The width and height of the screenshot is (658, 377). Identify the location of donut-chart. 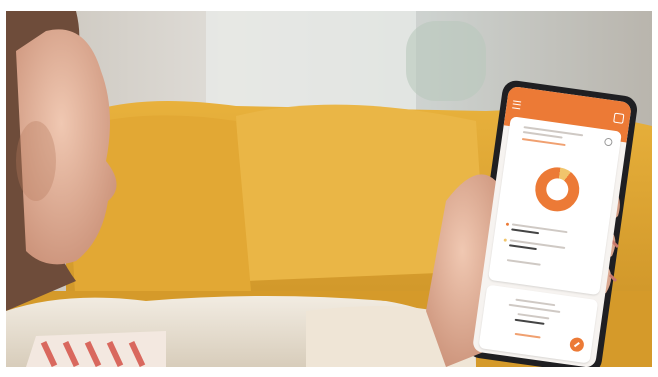
(557, 189).